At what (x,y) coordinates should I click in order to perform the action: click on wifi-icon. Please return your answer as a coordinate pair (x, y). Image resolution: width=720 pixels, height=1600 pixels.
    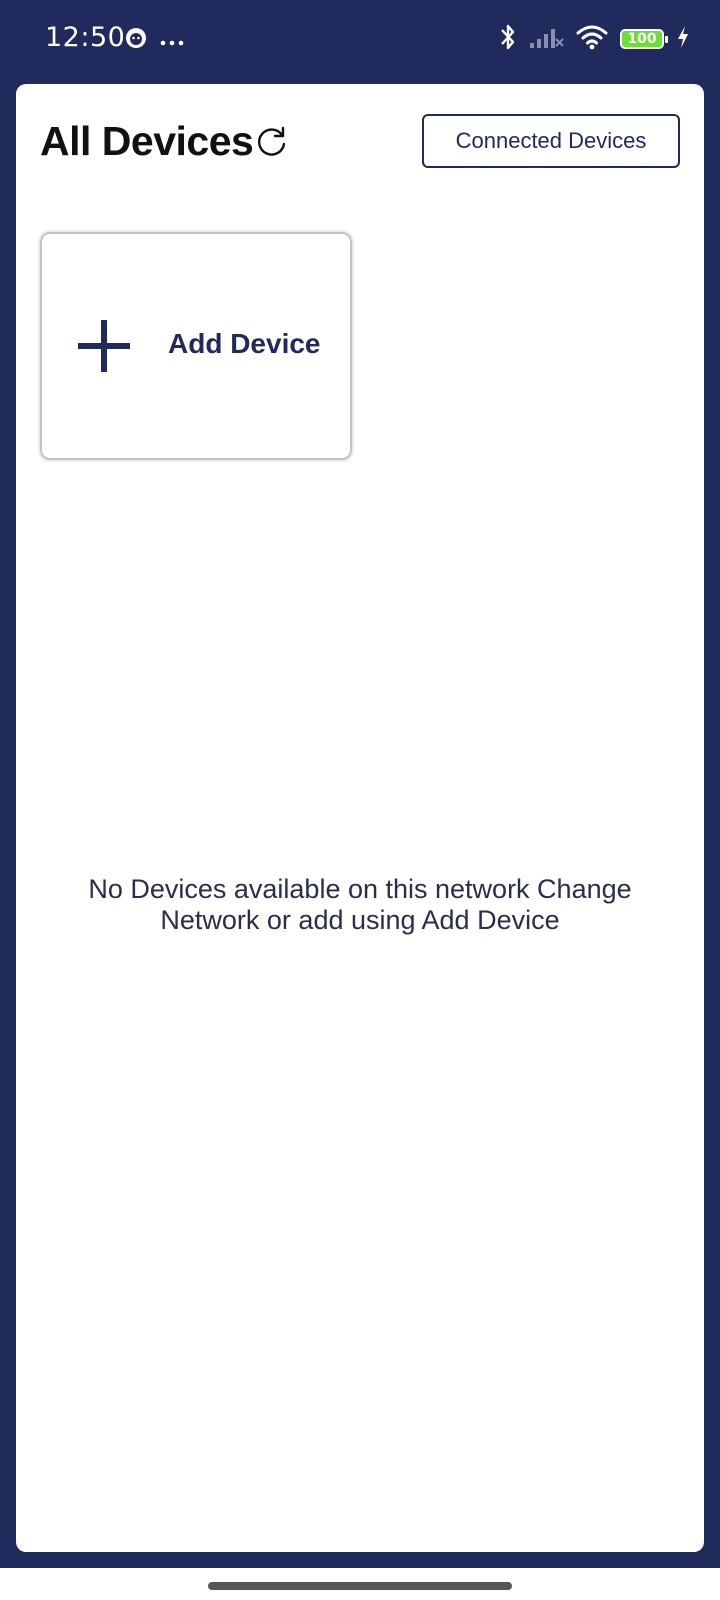
    Looking at the image, I should click on (592, 39).